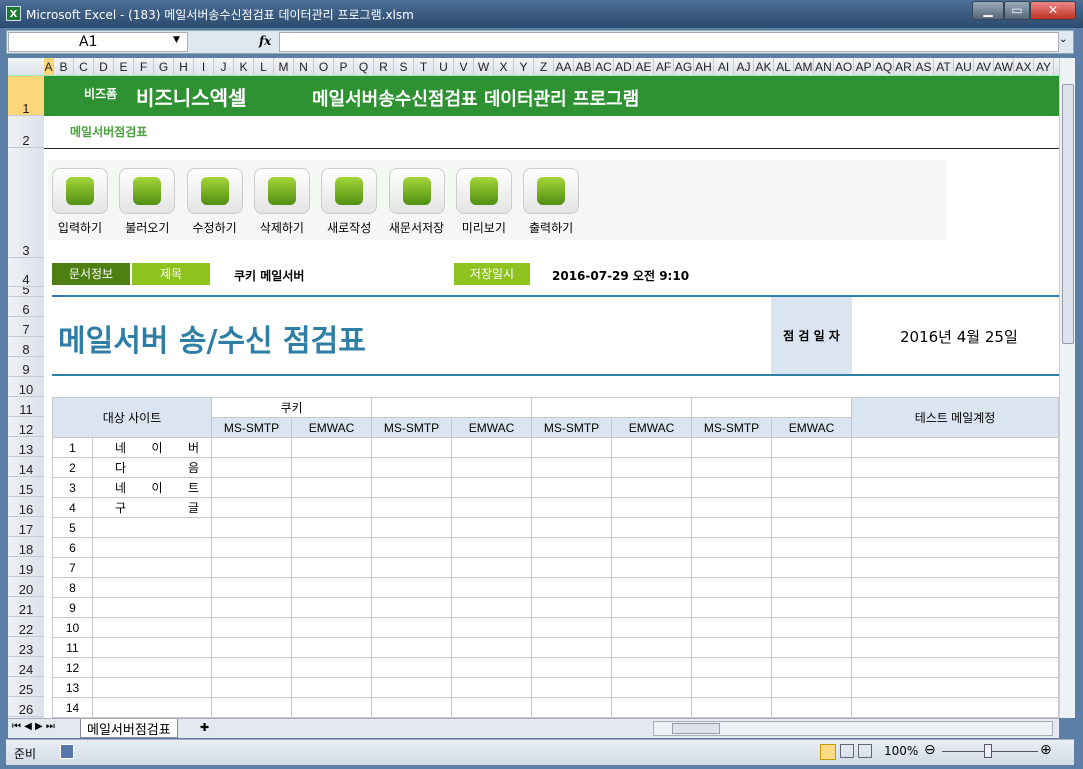 This screenshot has height=769, width=1083. Describe the element at coordinates (930, 750) in the screenshot. I see `zoom-out-icon: ⊖` at that location.